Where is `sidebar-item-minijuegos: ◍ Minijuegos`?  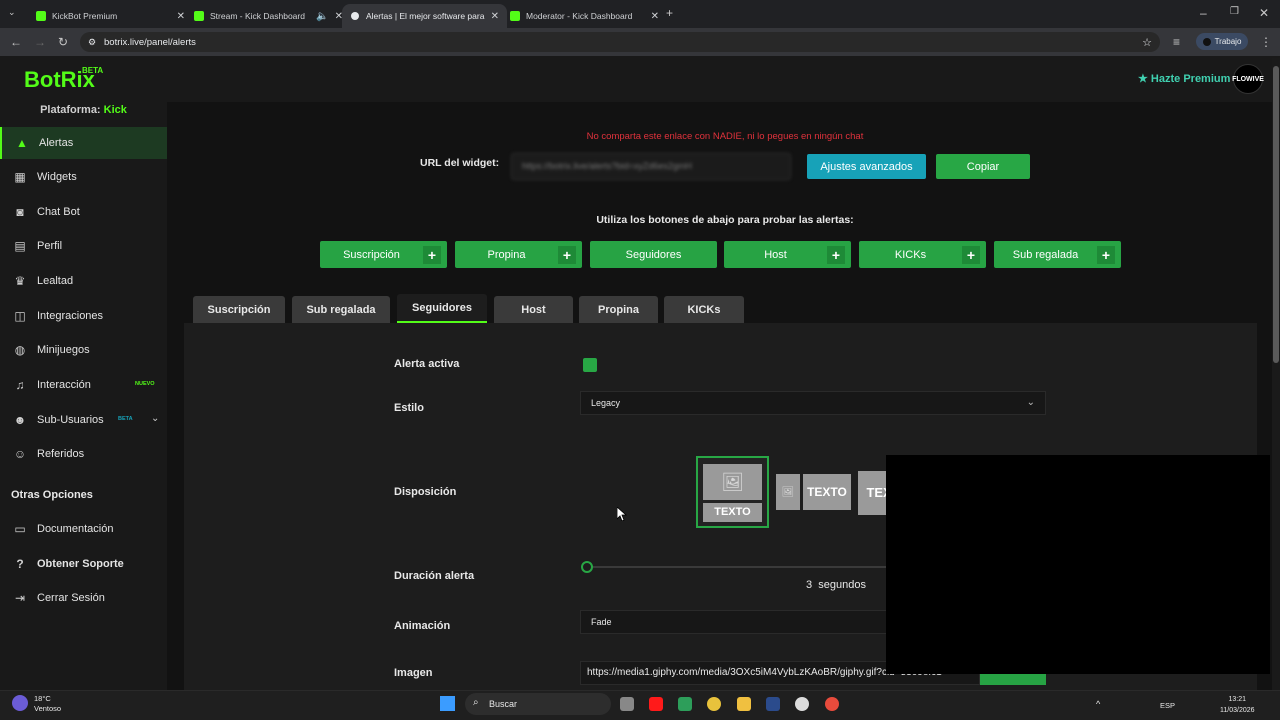 sidebar-item-minijuegos: ◍ Minijuegos is located at coordinates (83, 350).